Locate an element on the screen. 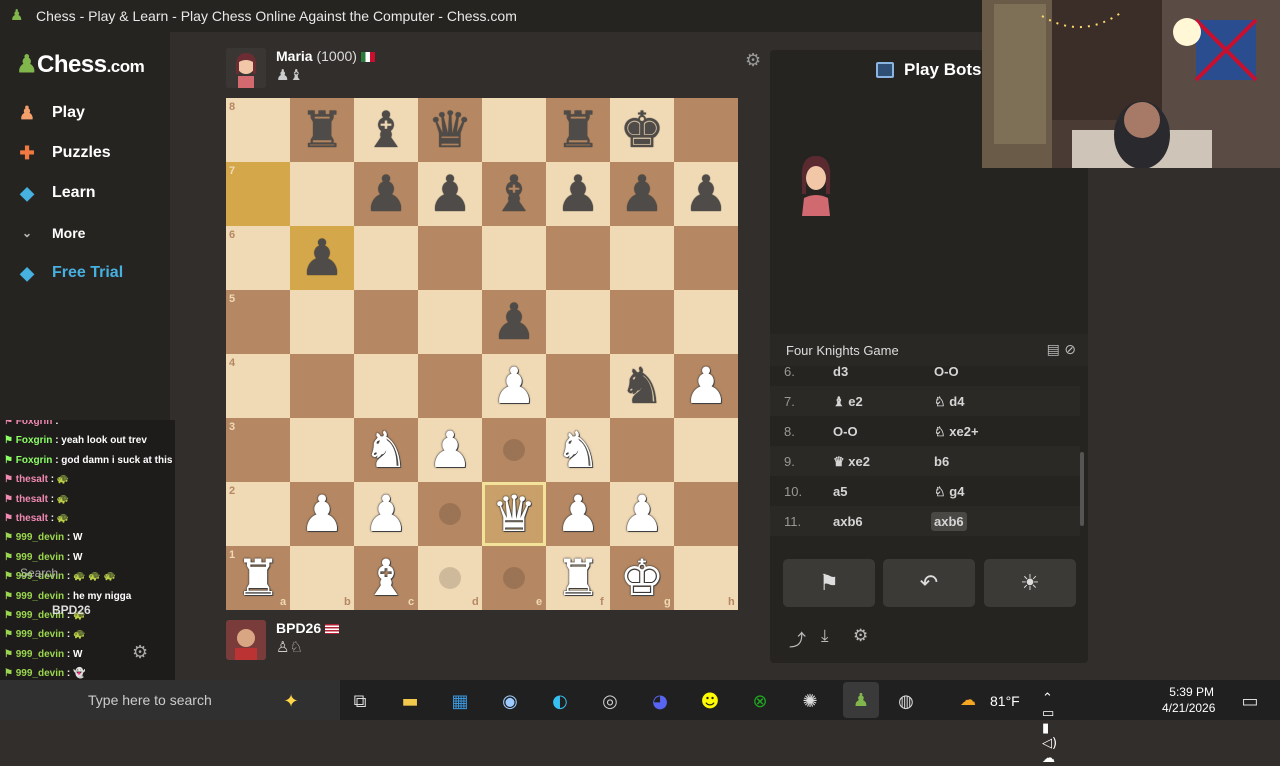  file-explorer-icon: ▬ is located at coordinates (410, 701).